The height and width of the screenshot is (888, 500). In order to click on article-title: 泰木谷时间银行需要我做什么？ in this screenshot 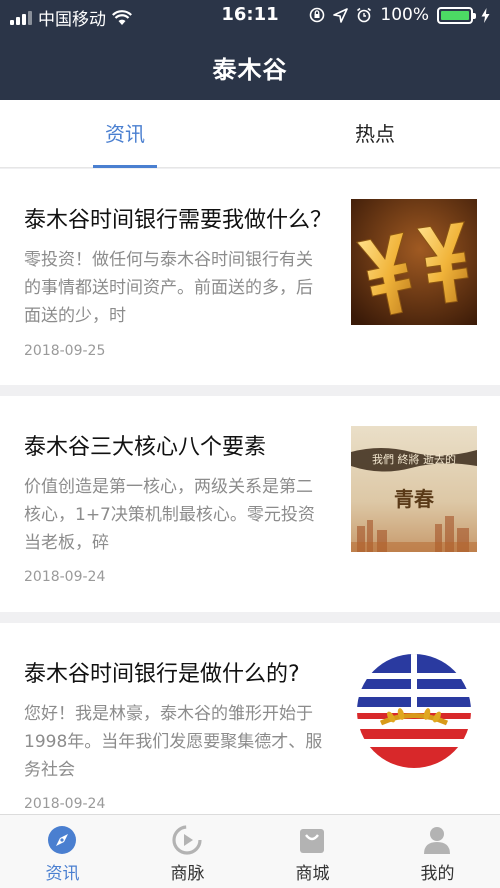, I will do `click(178, 220)`.